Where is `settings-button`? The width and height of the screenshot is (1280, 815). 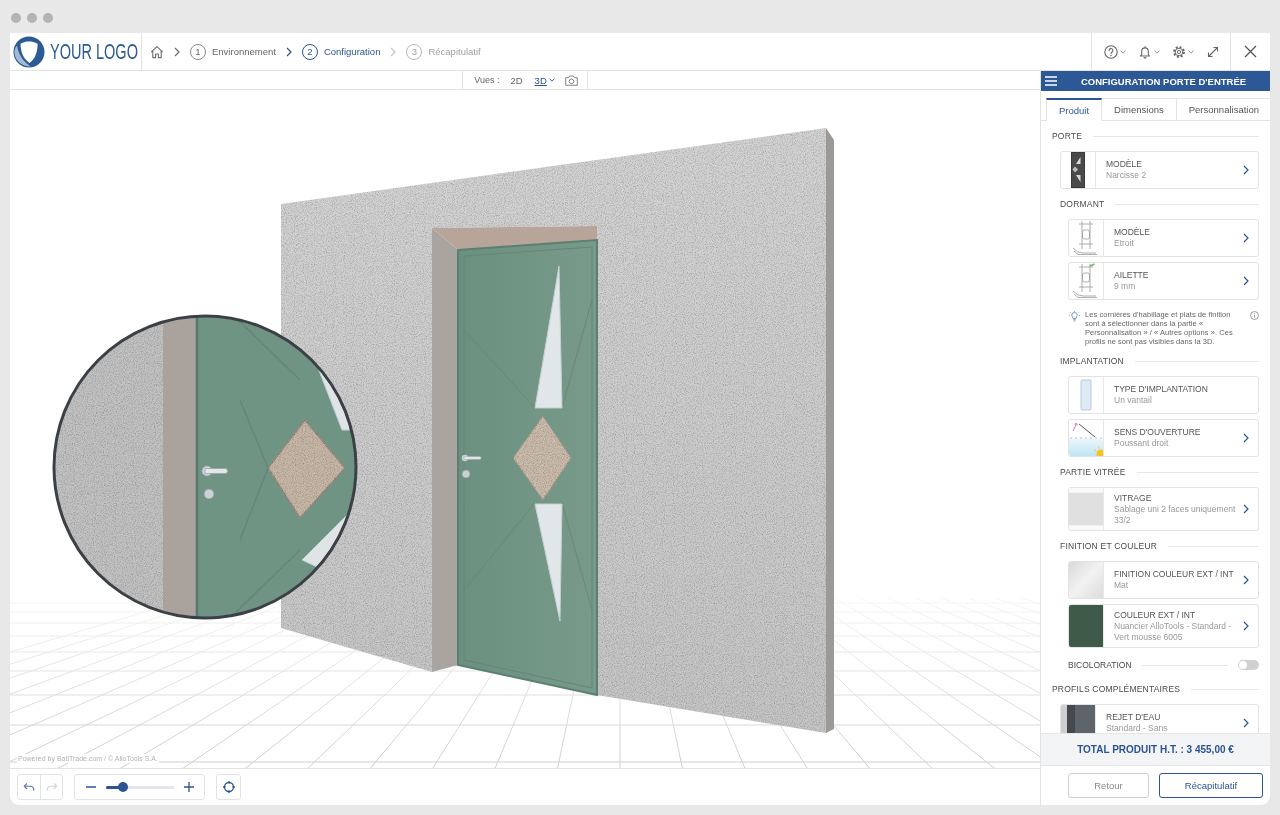 settings-button is located at coordinates (1183, 51).